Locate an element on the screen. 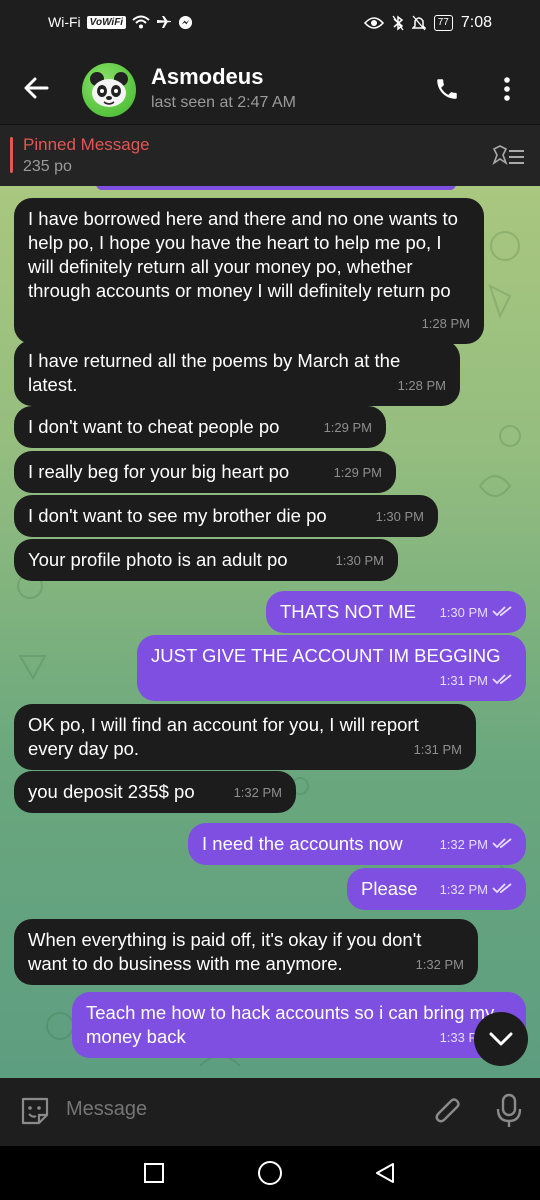 The height and width of the screenshot is (1200, 540). battery-level: 77 is located at coordinates (443, 23).